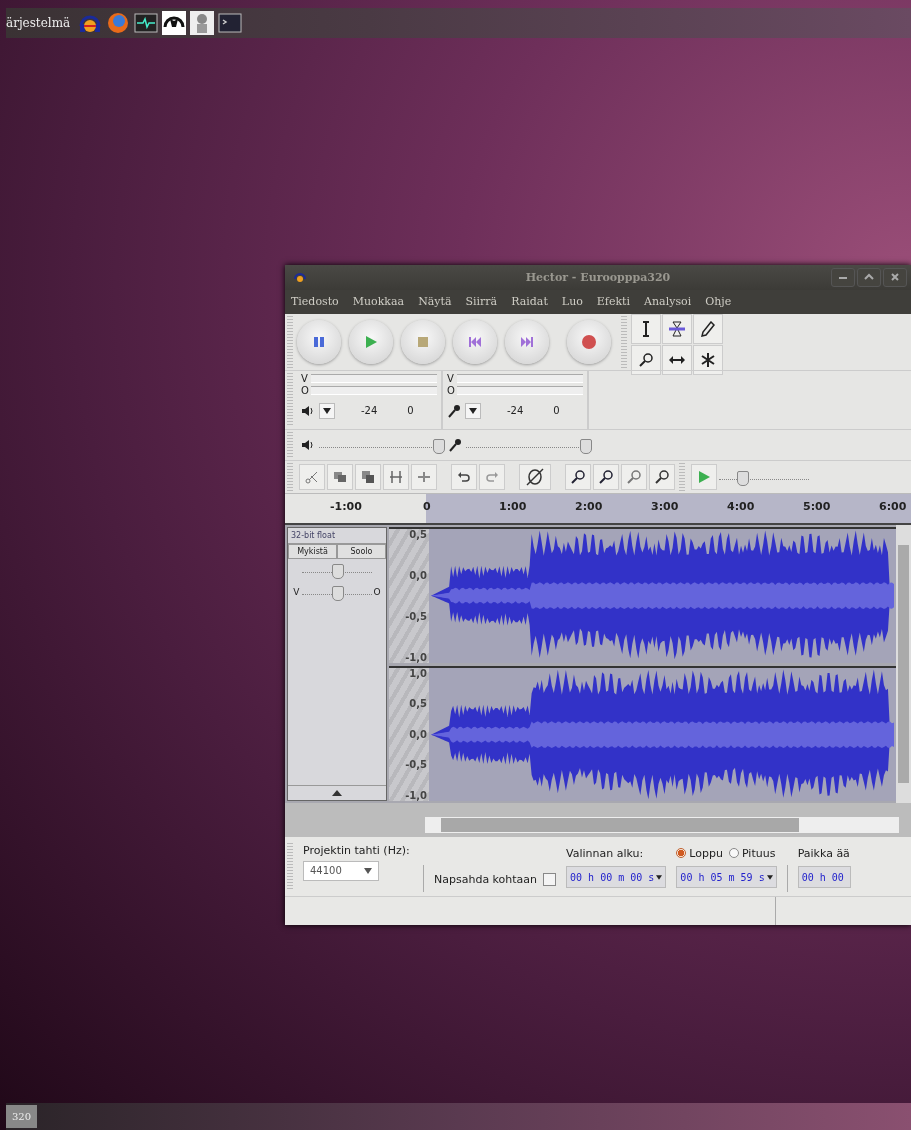 The height and width of the screenshot is (1130, 911). I want to click on ruler-label: -1:00, so click(346, 506).